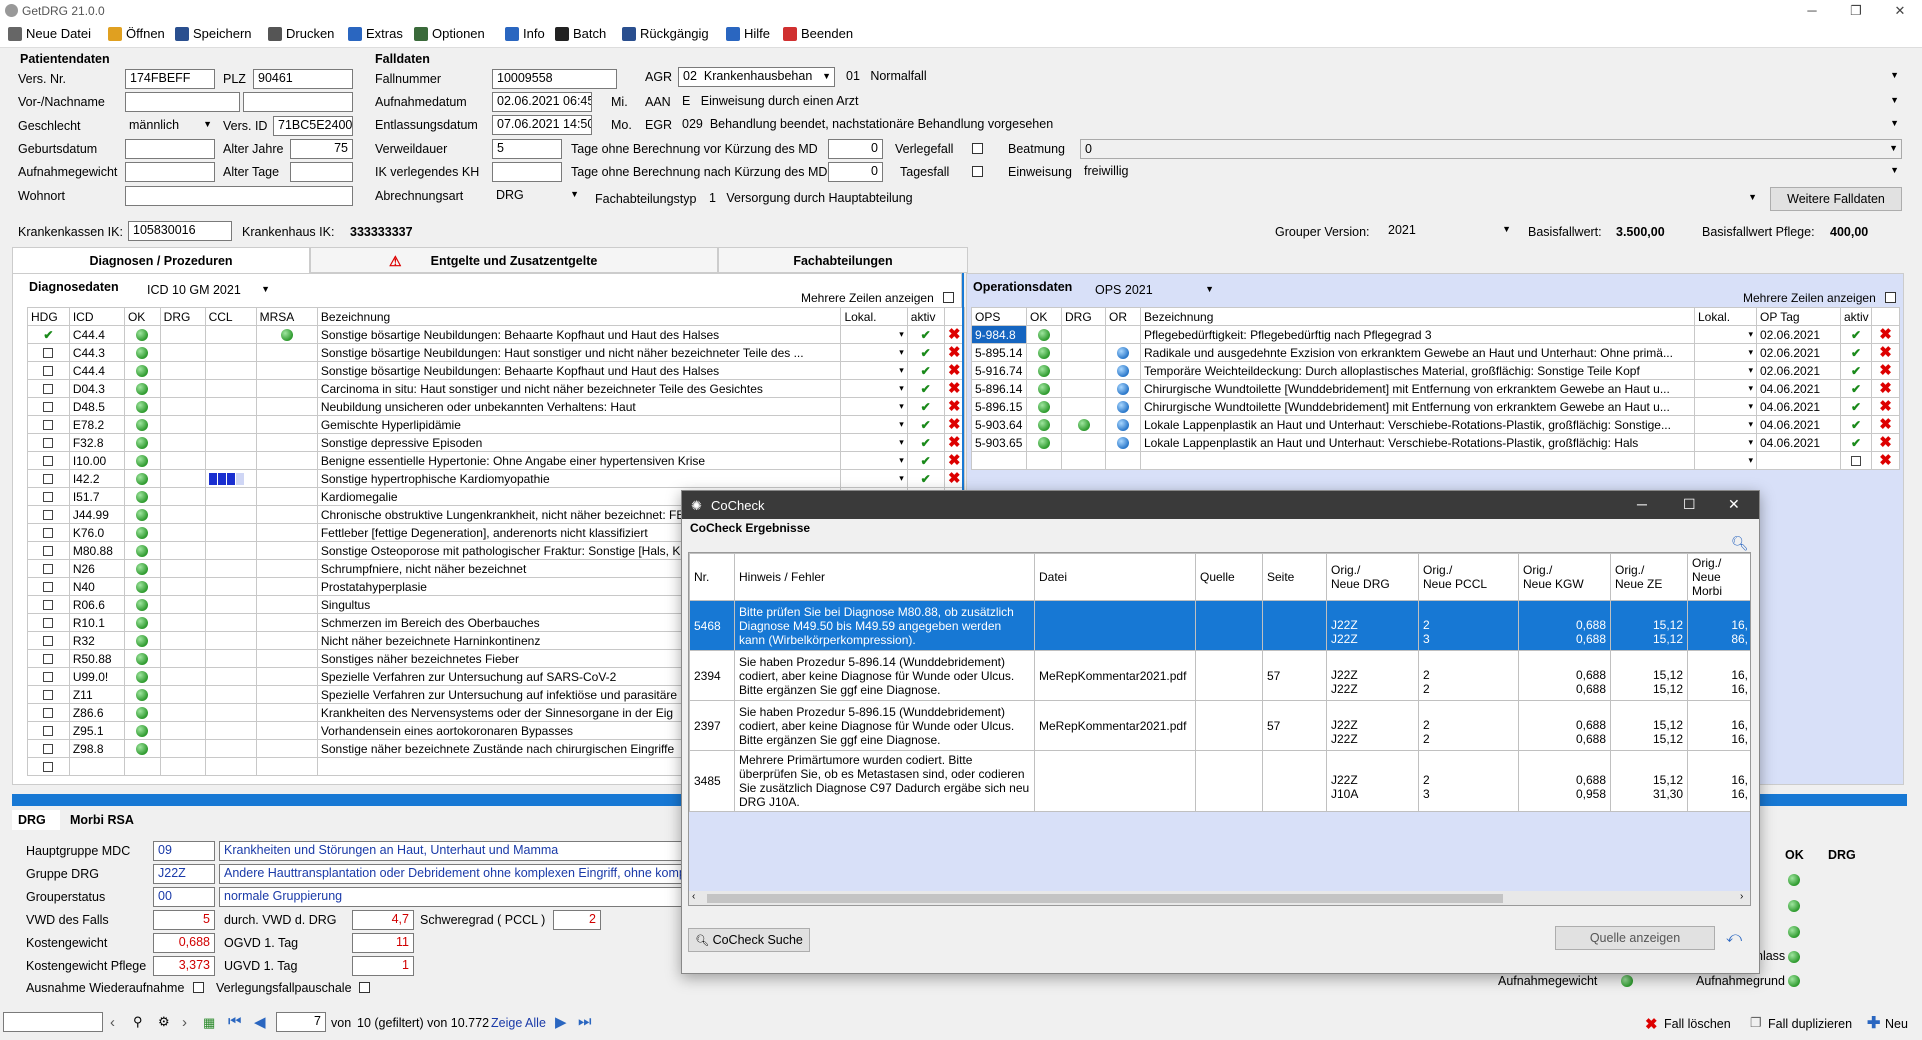  What do you see at coordinates (999, 442) in the screenshot?
I see `ops-code-cell: 5-903.65` at bounding box center [999, 442].